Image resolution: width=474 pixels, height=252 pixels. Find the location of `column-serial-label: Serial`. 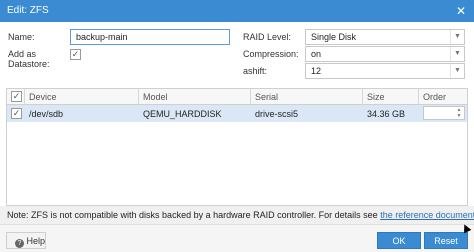

column-serial-label: Serial is located at coordinates (267, 97).